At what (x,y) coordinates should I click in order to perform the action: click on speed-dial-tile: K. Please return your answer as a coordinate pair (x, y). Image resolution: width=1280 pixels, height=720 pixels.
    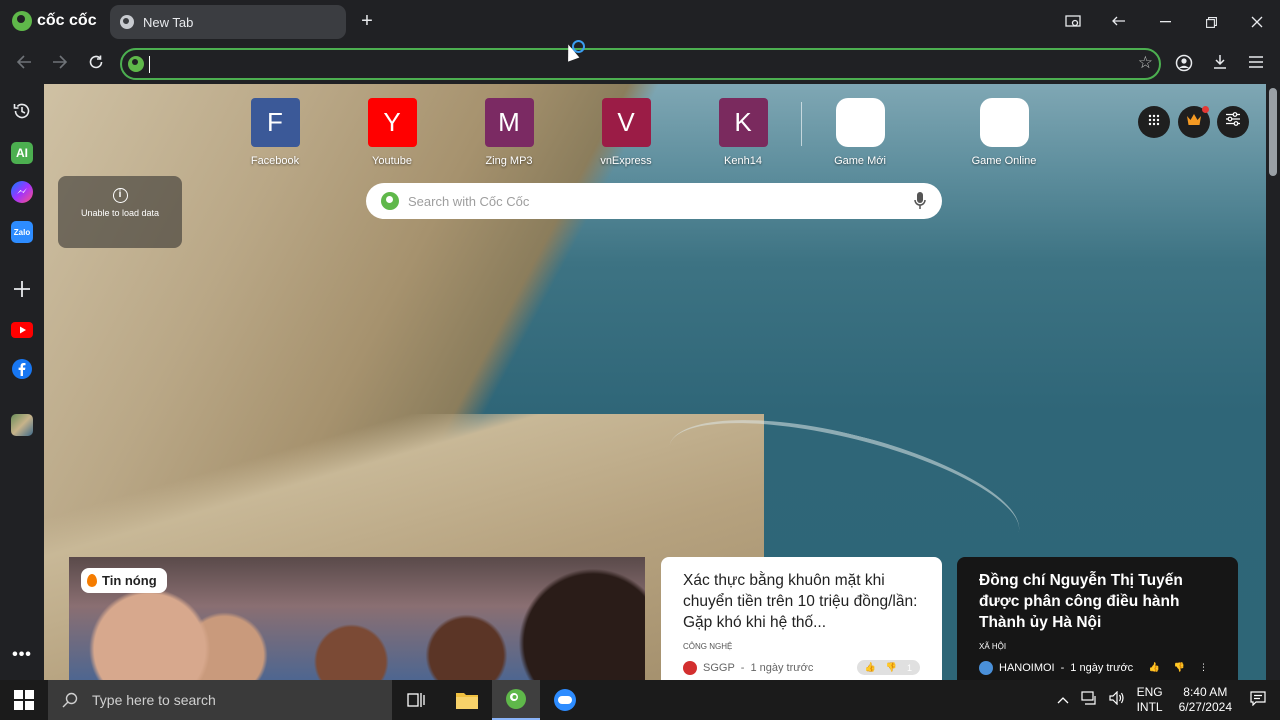
    Looking at the image, I should click on (743, 122).